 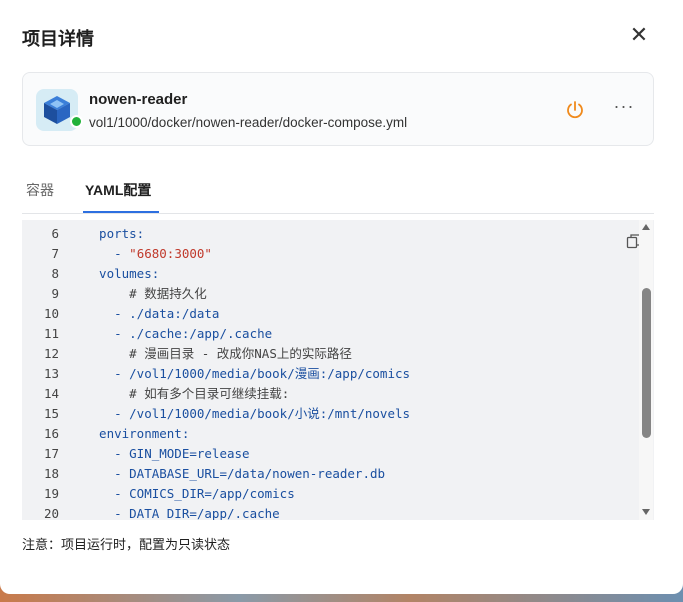 What do you see at coordinates (51, 373) in the screenshot?
I see `line-number: 13` at bounding box center [51, 373].